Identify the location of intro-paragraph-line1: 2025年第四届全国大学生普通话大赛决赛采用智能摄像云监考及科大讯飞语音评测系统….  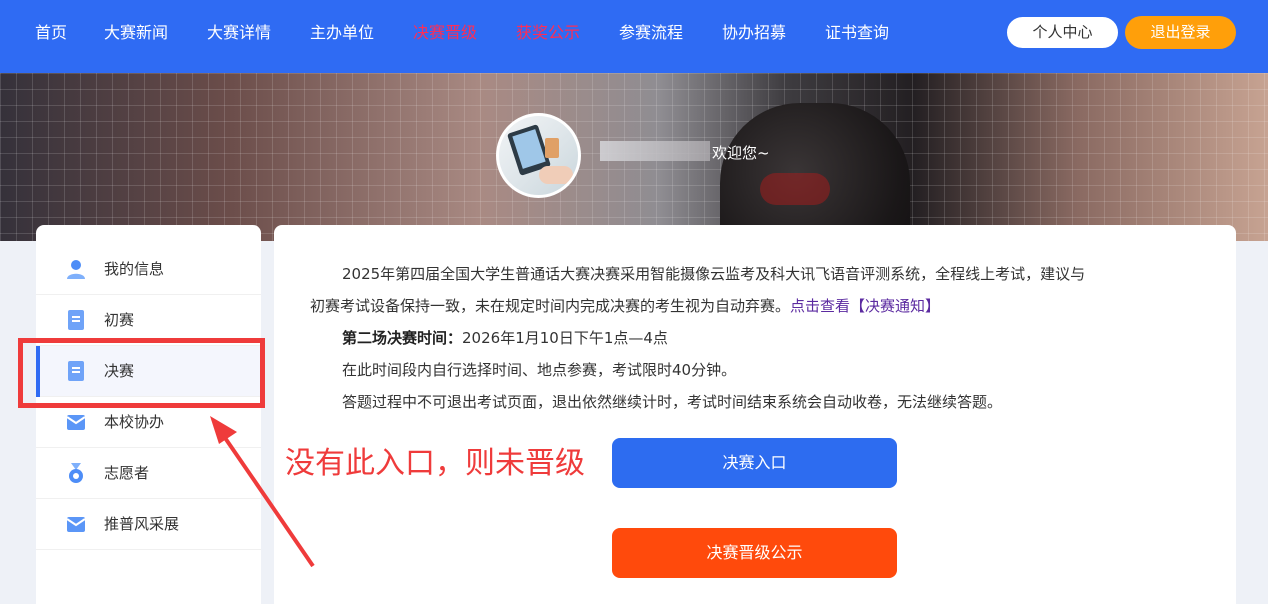
(714, 274).